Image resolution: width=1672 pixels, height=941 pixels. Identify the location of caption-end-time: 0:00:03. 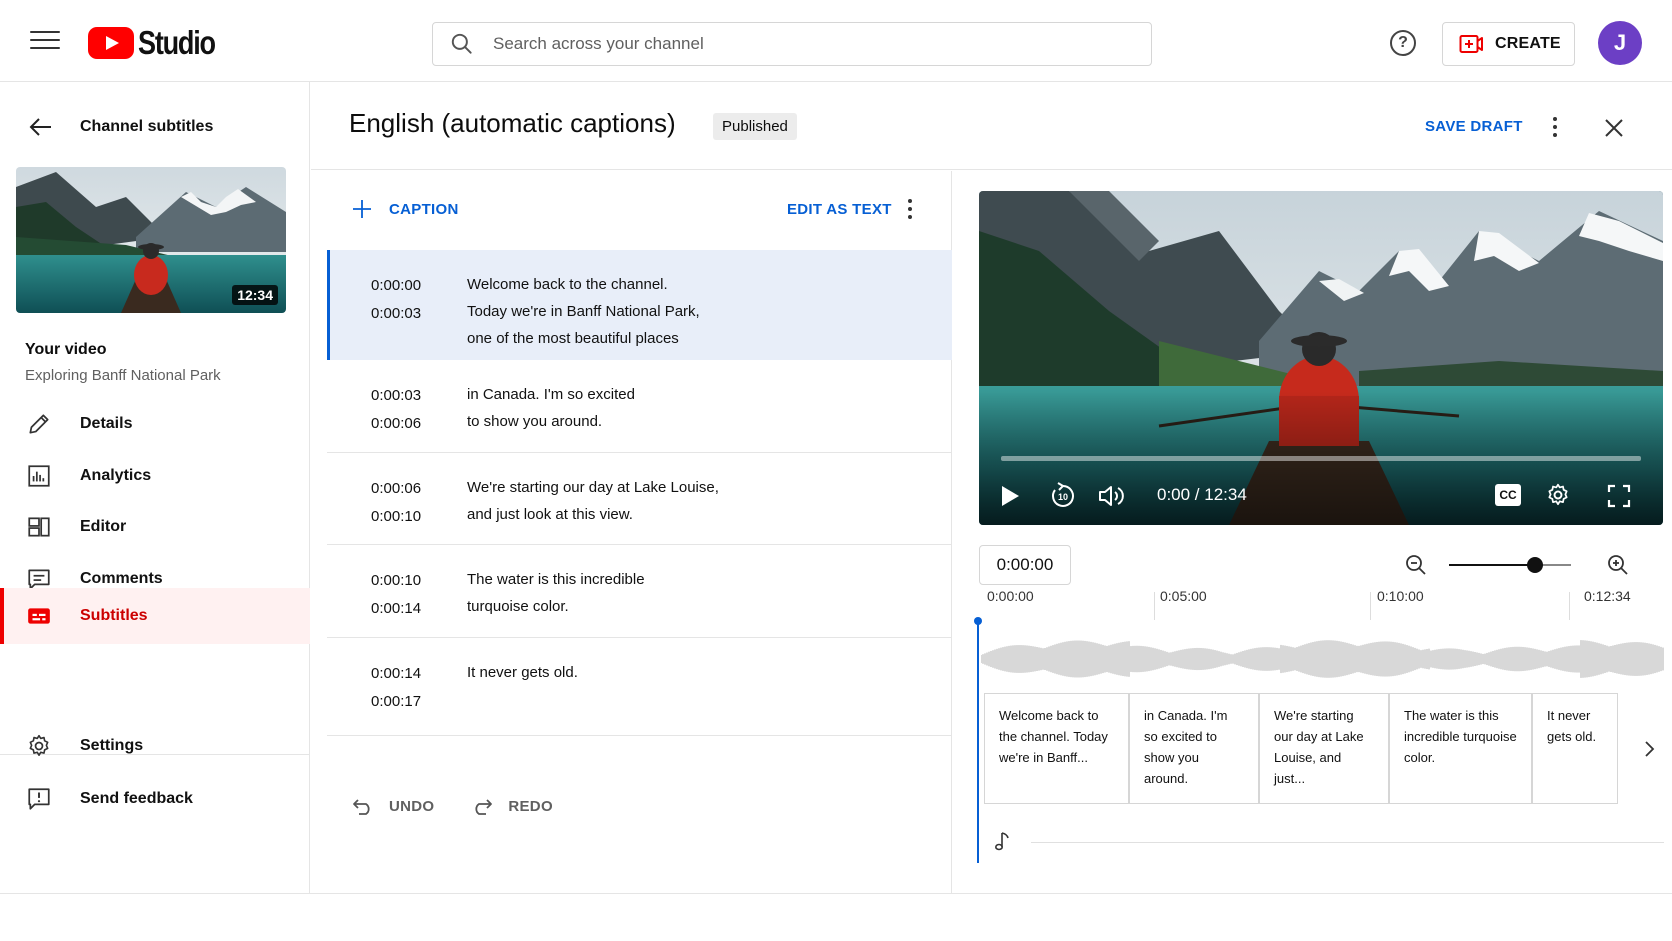
(396, 314).